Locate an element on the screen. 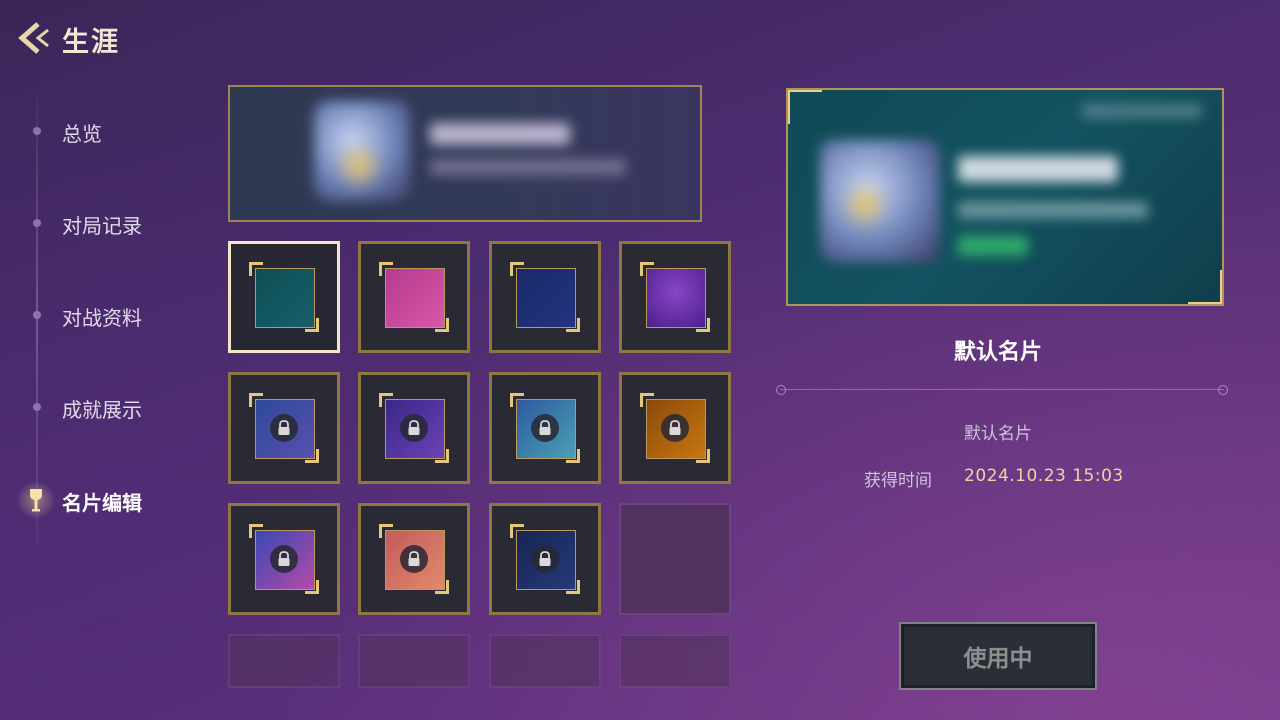  sidebar-item-label: 成就展示 is located at coordinates (102, 410).